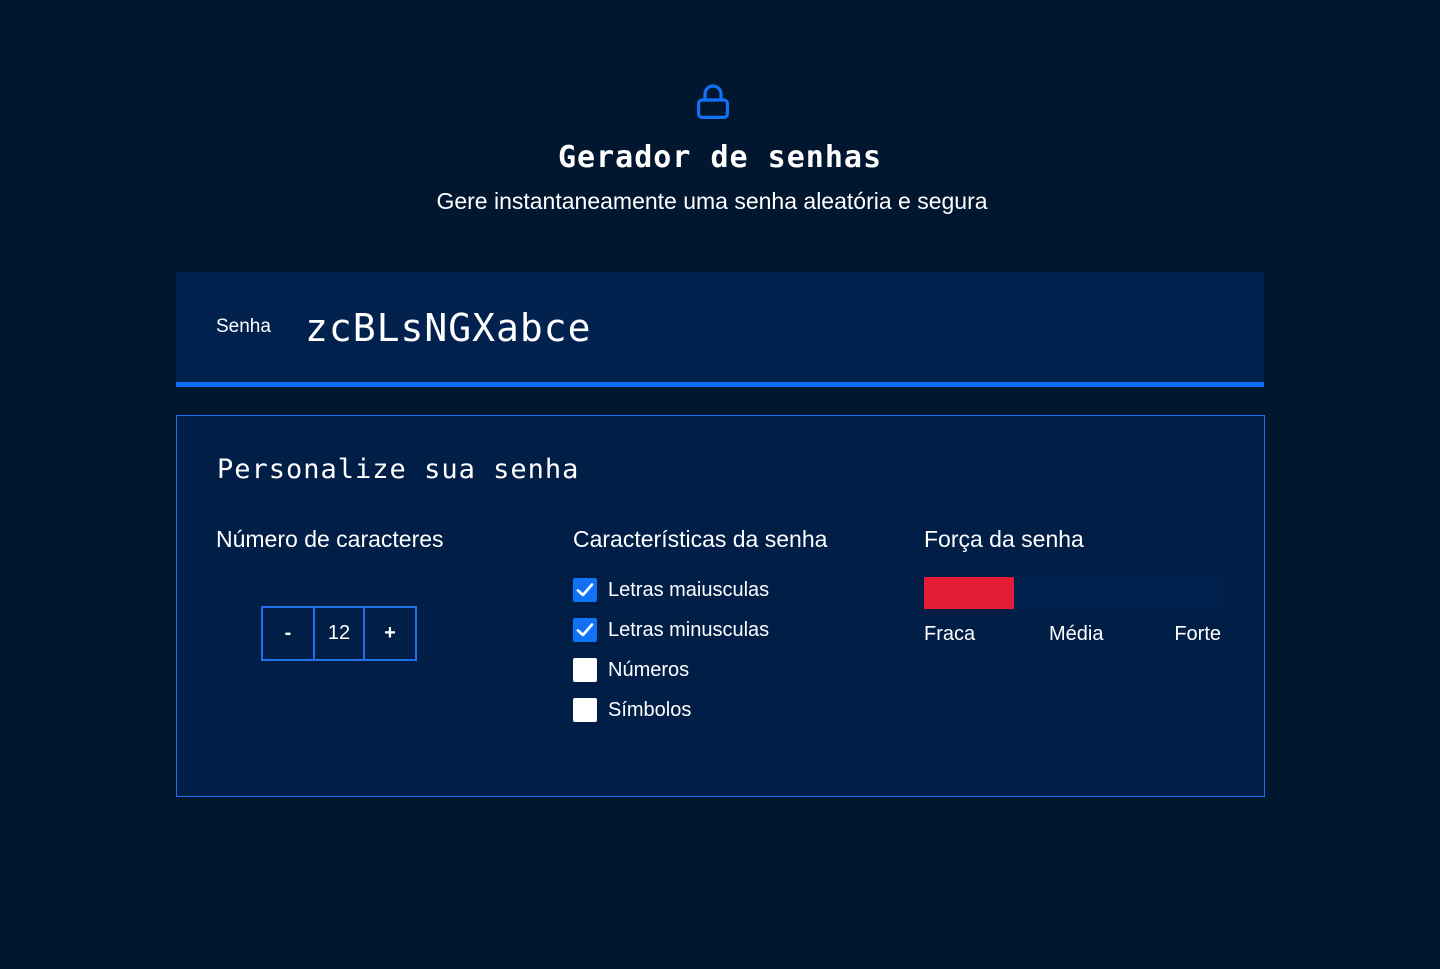  Describe the element at coordinates (585, 670) in the screenshot. I see `checkbox-numbers` at that location.